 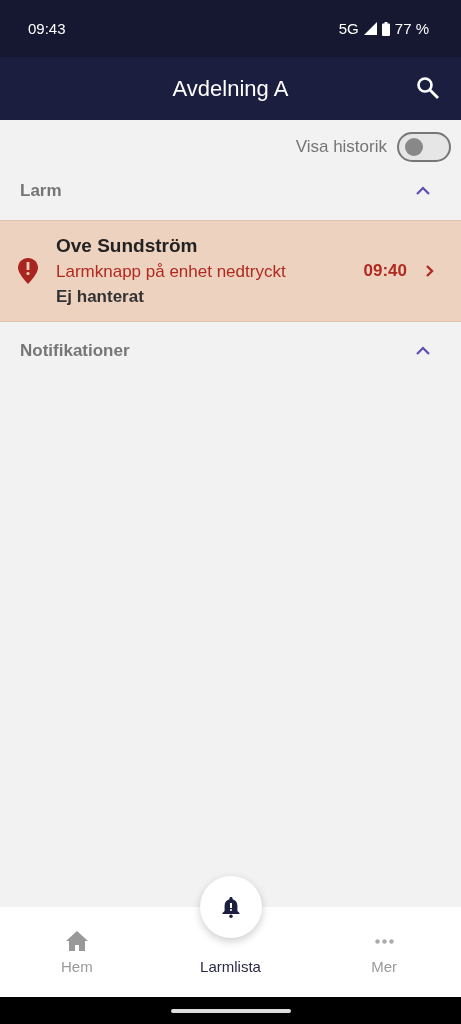 I want to click on home-icon, so click(x=76, y=941).